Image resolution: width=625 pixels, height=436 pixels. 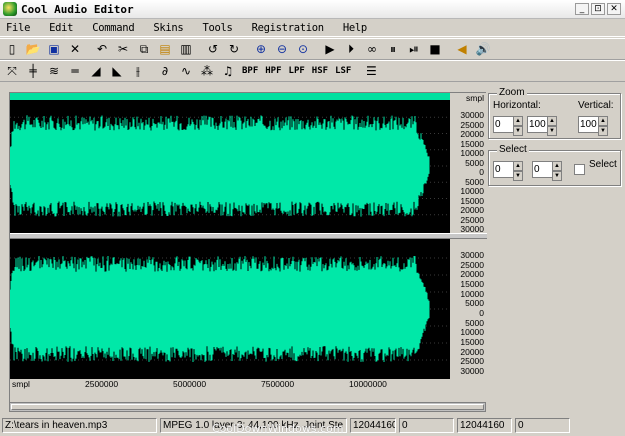 What do you see at coordinates (579, 169) in the screenshot?
I see `select-checkbox` at bounding box center [579, 169].